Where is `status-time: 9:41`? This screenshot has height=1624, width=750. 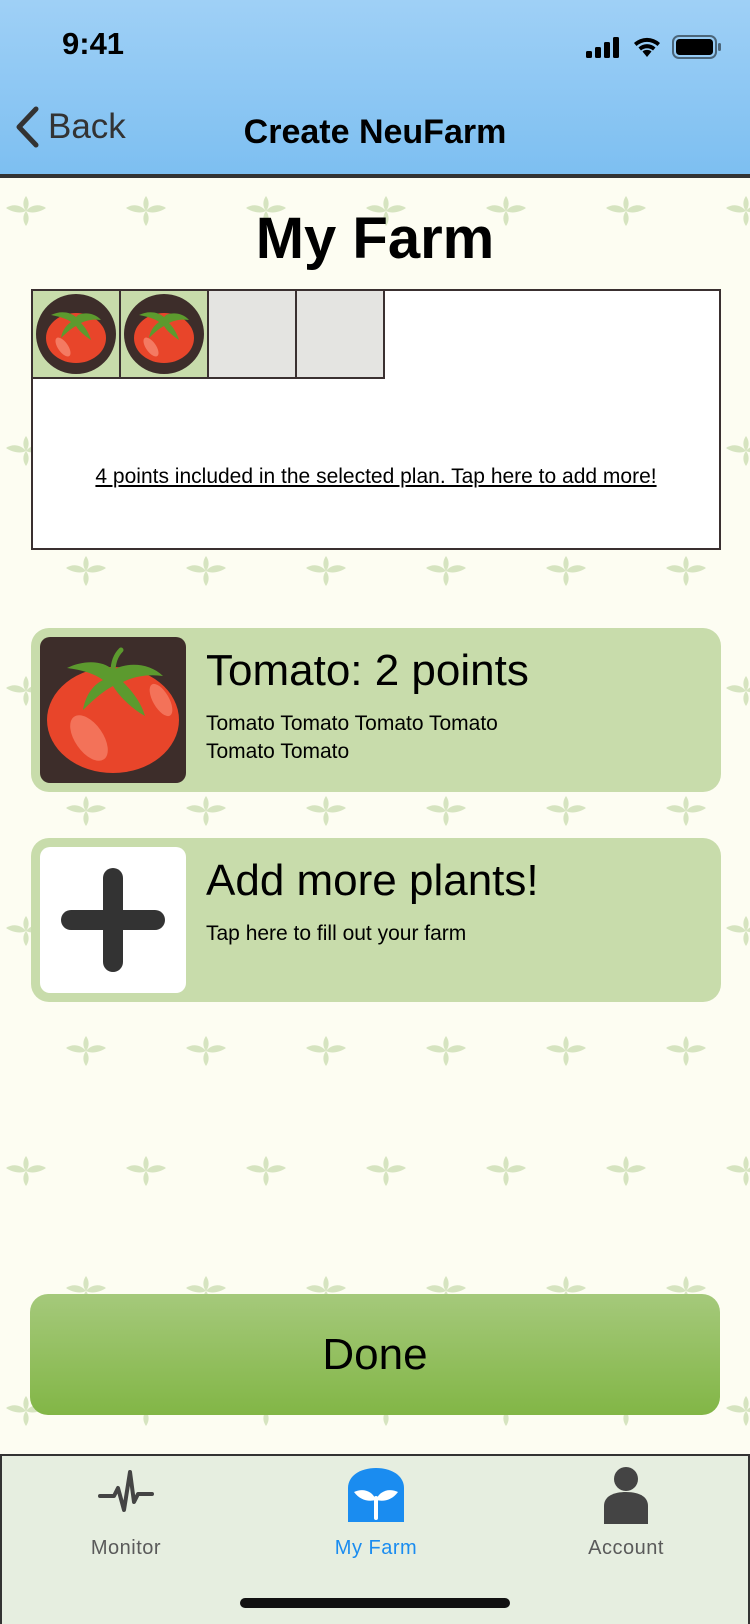 status-time: 9:41 is located at coordinates (93, 43).